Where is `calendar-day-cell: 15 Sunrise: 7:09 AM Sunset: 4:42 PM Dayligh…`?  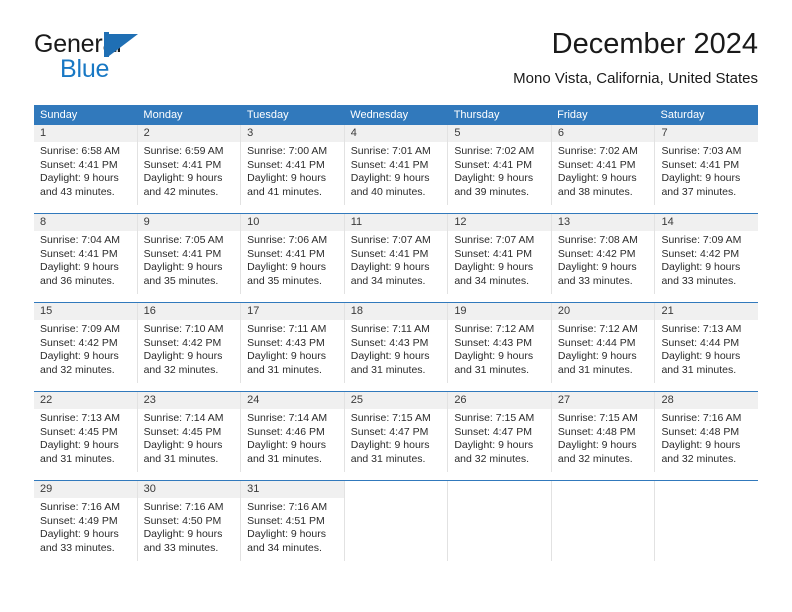
calendar-day-cell: 15 Sunrise: 7:09 AM Sunset: 4:42 PM Dayligh… is located at coordinates (86, 343).